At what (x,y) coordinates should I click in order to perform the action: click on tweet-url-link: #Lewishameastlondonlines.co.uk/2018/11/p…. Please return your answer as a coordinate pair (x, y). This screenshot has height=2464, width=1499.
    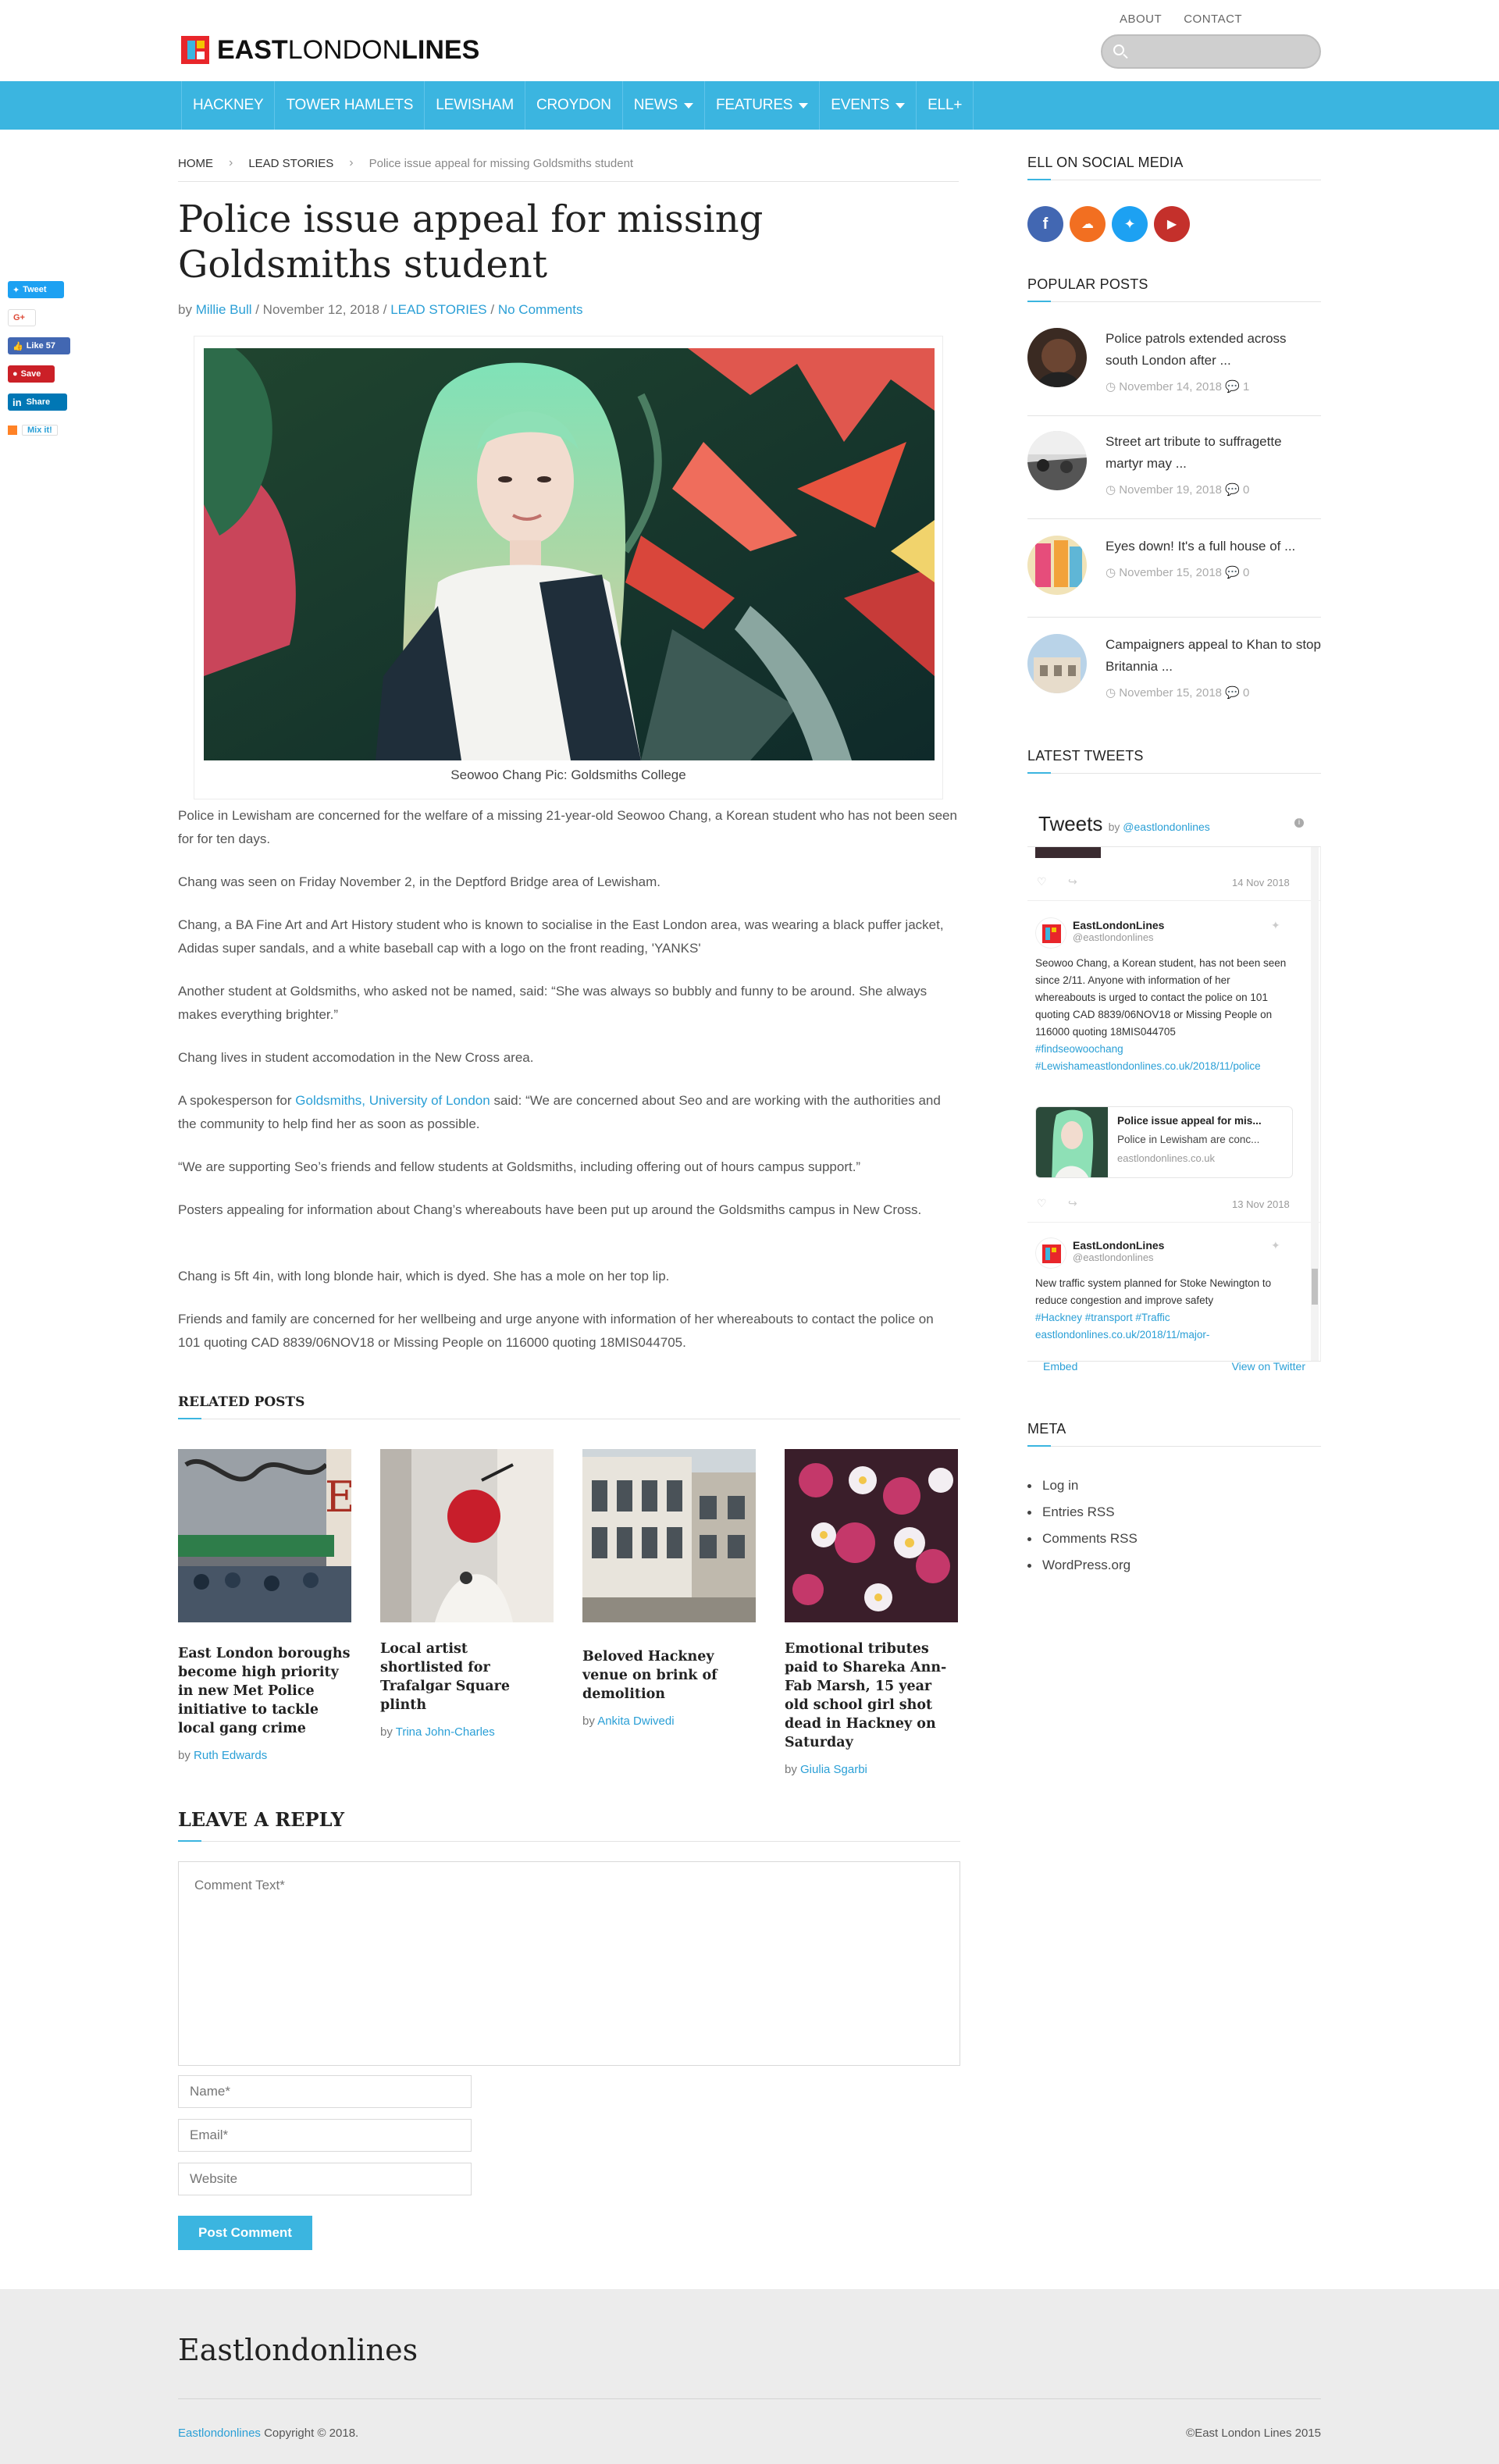
    Looking at the image, I should click on (1148, 1066).